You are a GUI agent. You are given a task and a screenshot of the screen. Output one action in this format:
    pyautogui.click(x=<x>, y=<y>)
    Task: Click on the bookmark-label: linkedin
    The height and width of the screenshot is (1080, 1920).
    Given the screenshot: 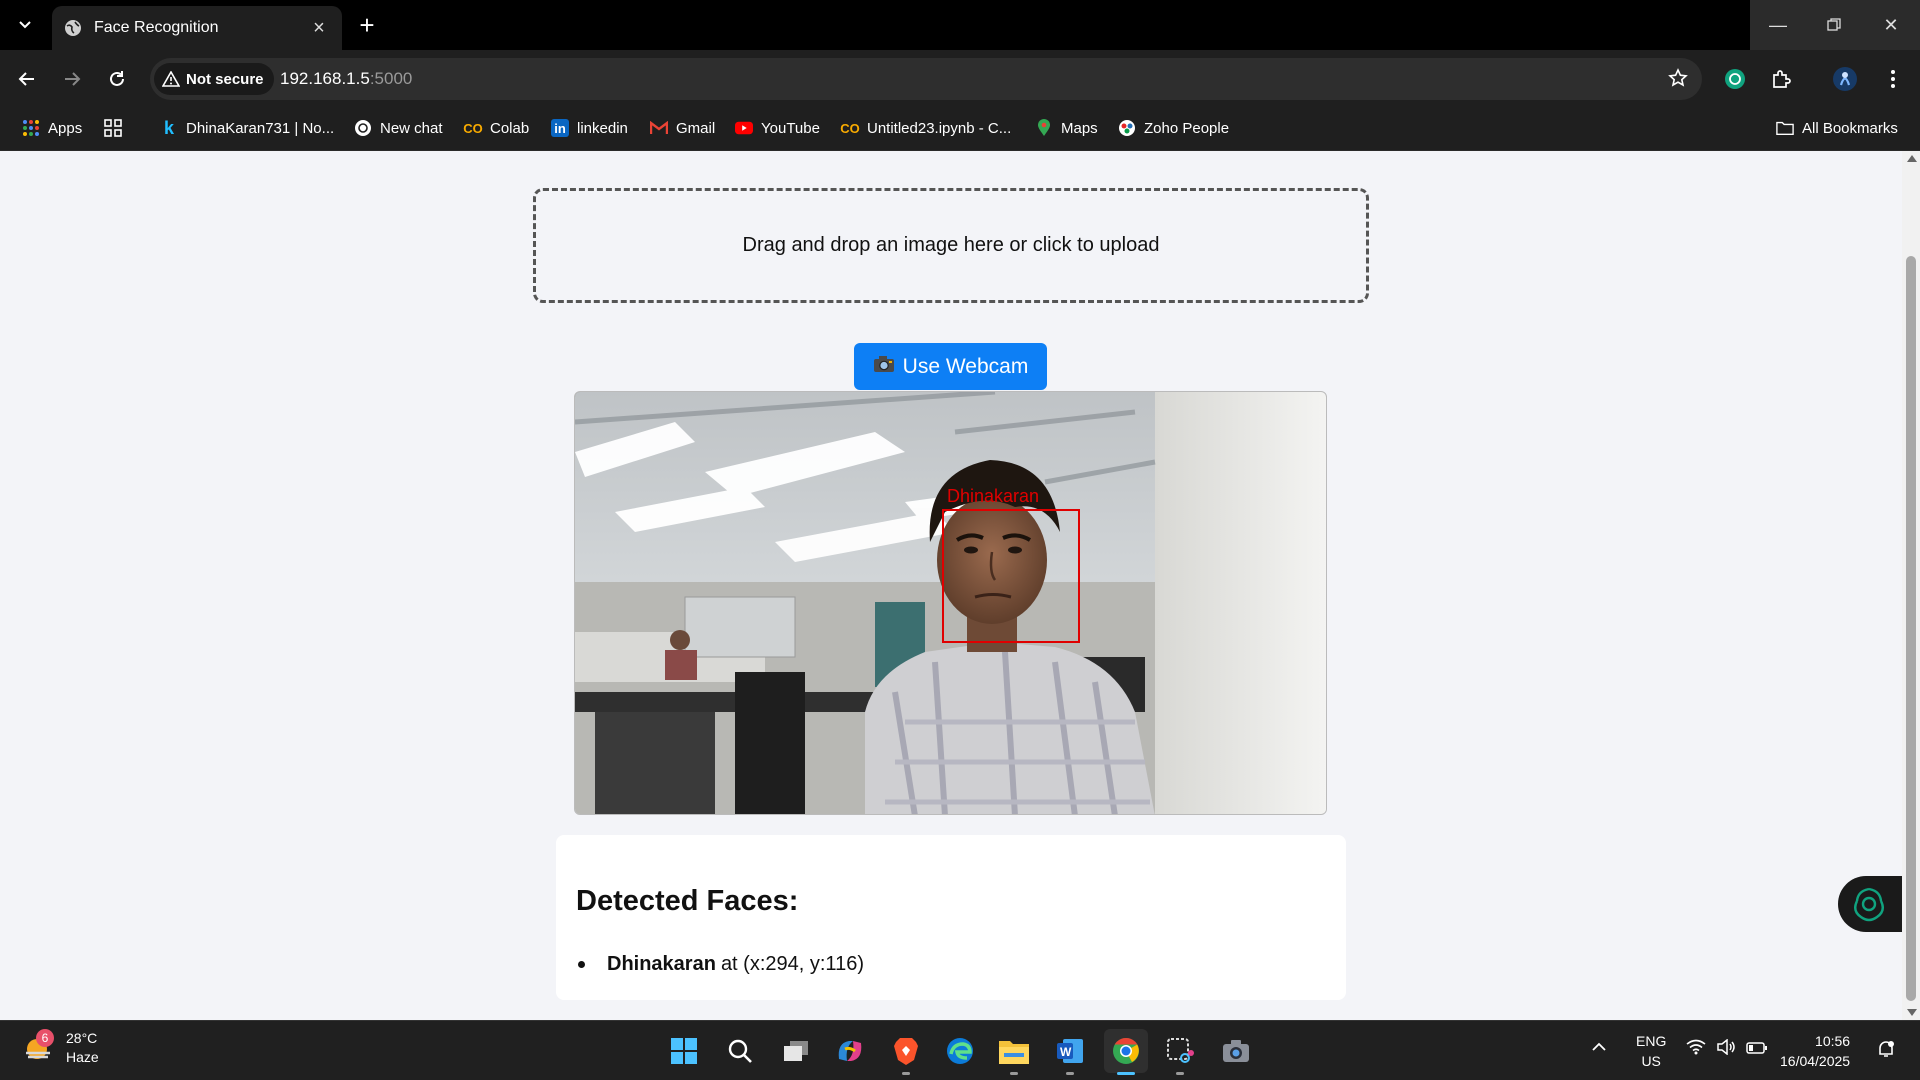 What is the action you would take?
    pyautogui.click(x=602, y=128)
    